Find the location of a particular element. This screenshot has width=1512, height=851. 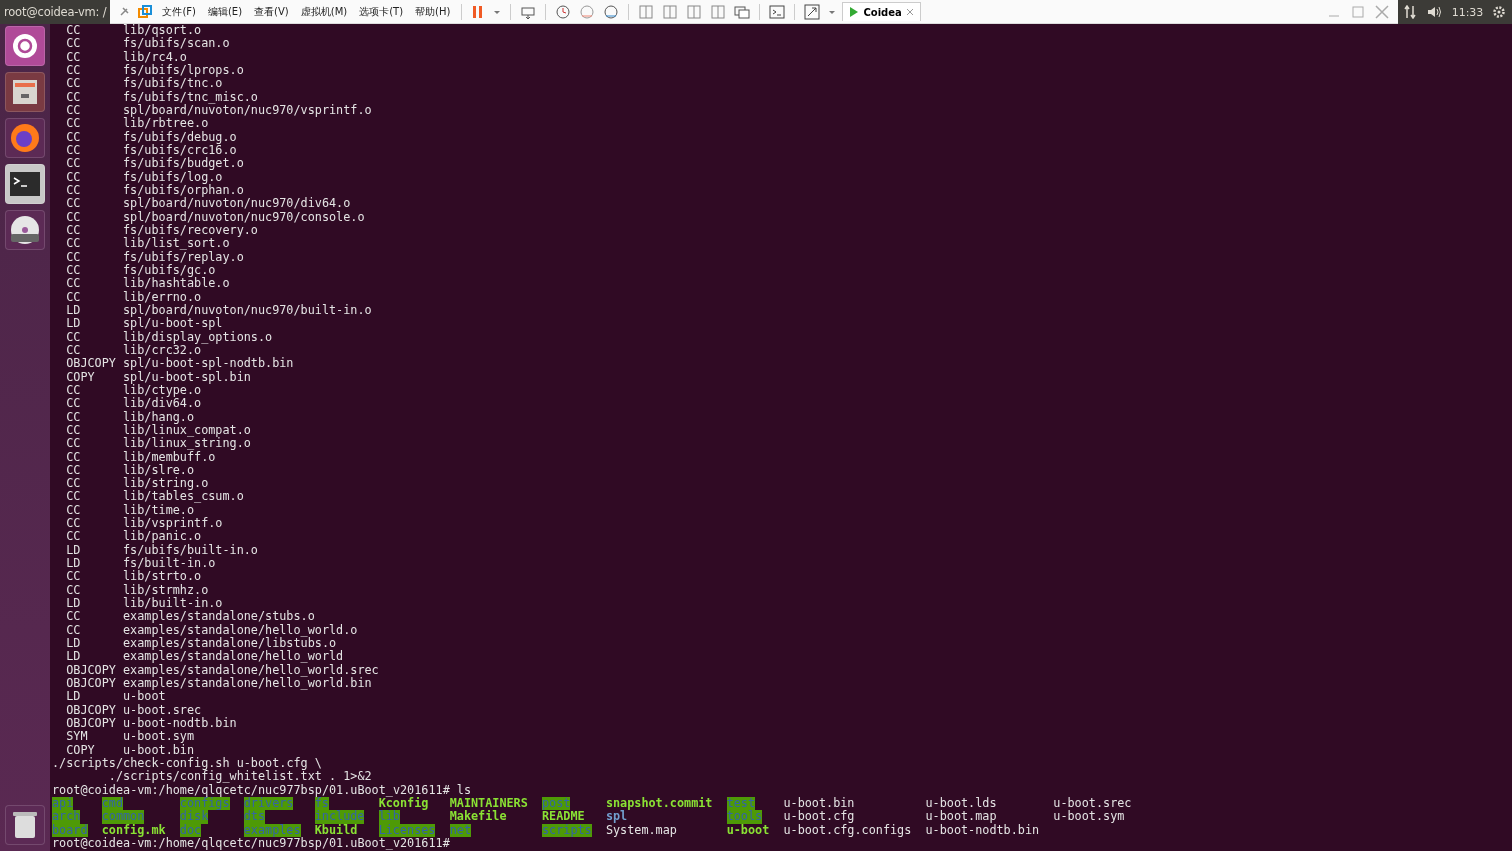

app-logo-icon is located at coordinates (145, 11).